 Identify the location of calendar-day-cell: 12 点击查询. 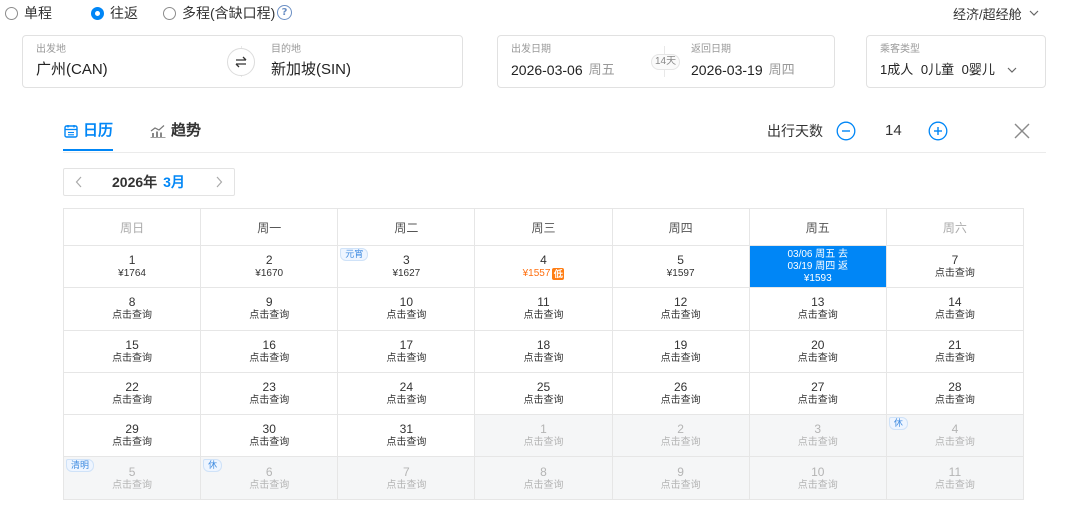
(681, 309).